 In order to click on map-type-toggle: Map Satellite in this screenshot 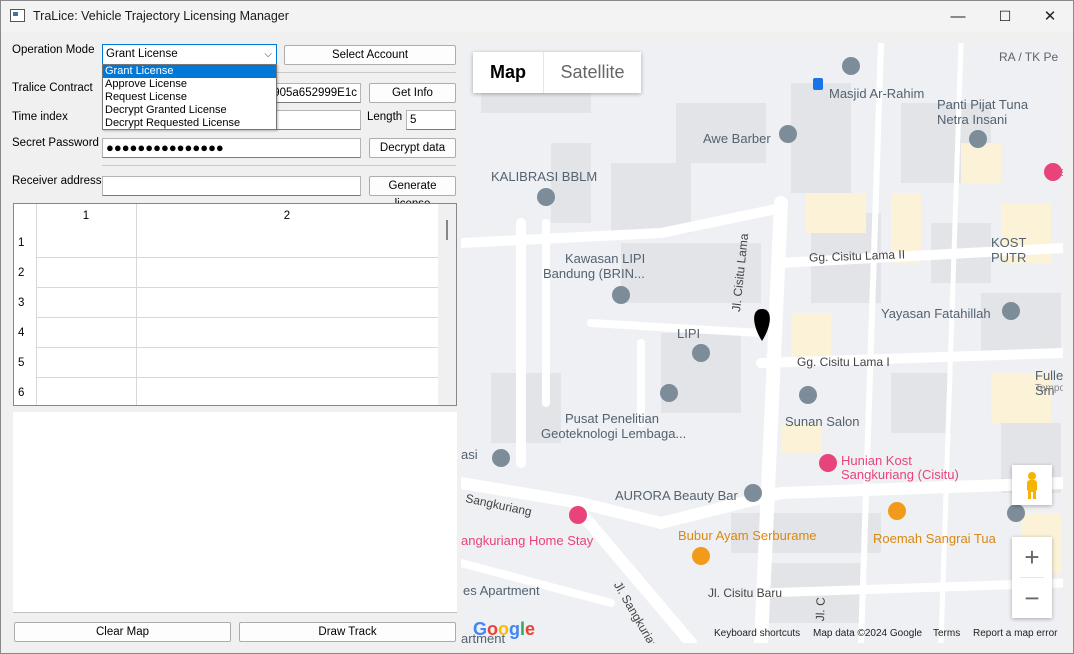, I will do `click(557, 72)`.